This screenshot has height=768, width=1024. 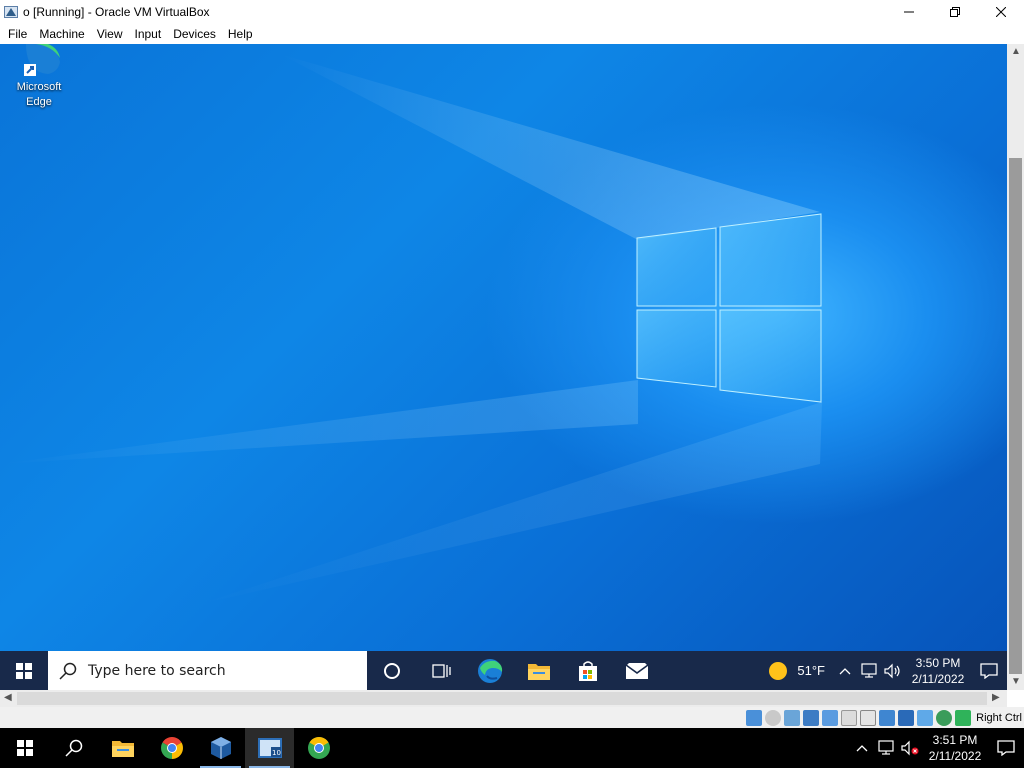 What do you see at coordinates (110, 34) in the screenshot?
I see `menu-view: View` at bounding box center [110, 34].